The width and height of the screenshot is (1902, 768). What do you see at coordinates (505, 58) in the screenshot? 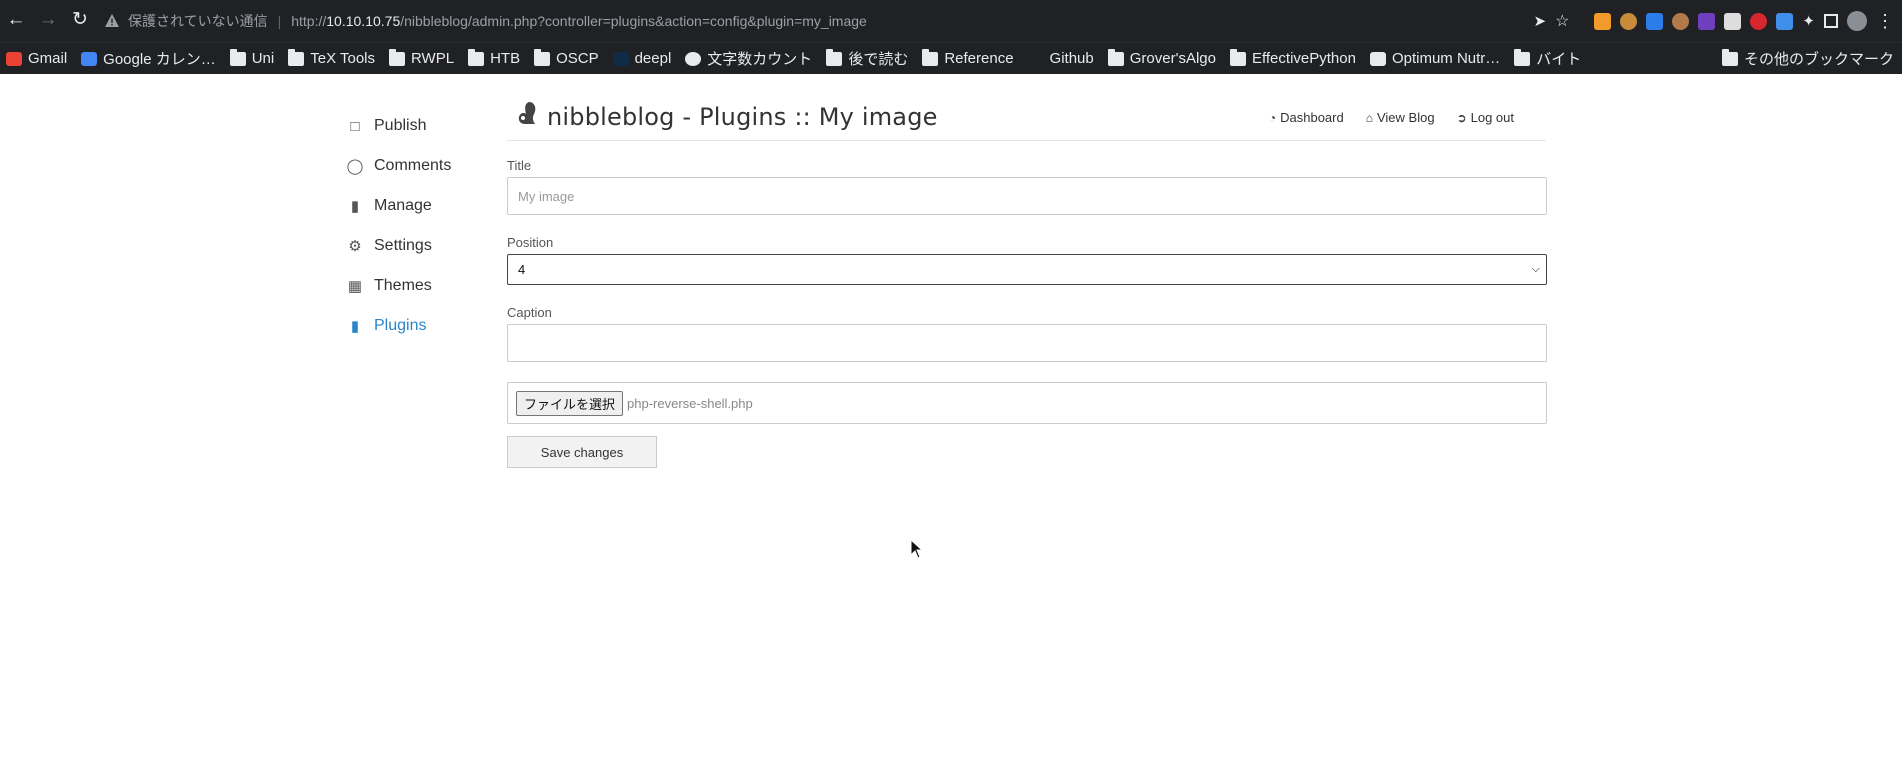
I see `bookmark-label: HTB` at bounding box center [505, 58].